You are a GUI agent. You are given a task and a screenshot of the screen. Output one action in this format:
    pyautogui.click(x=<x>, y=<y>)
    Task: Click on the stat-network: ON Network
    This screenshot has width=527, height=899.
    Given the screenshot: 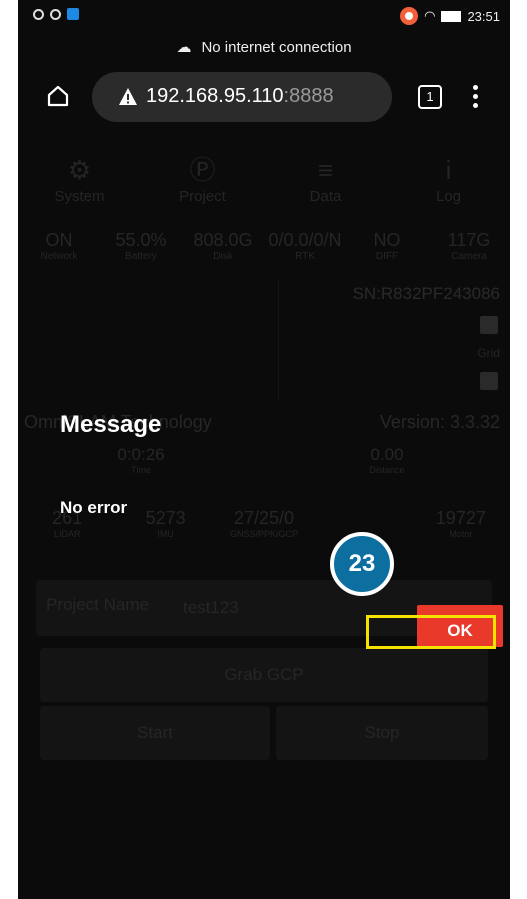 What is the action you would take?
    pyautogui.click(x=59, y=246)
    